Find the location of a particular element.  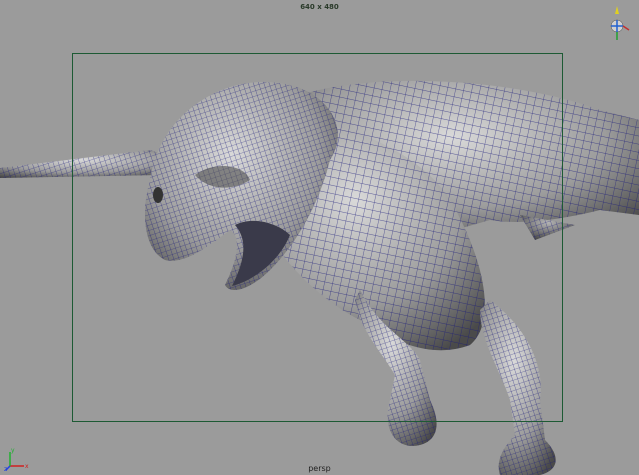

camera-name-label: persp is located at coordinates (319, 468).